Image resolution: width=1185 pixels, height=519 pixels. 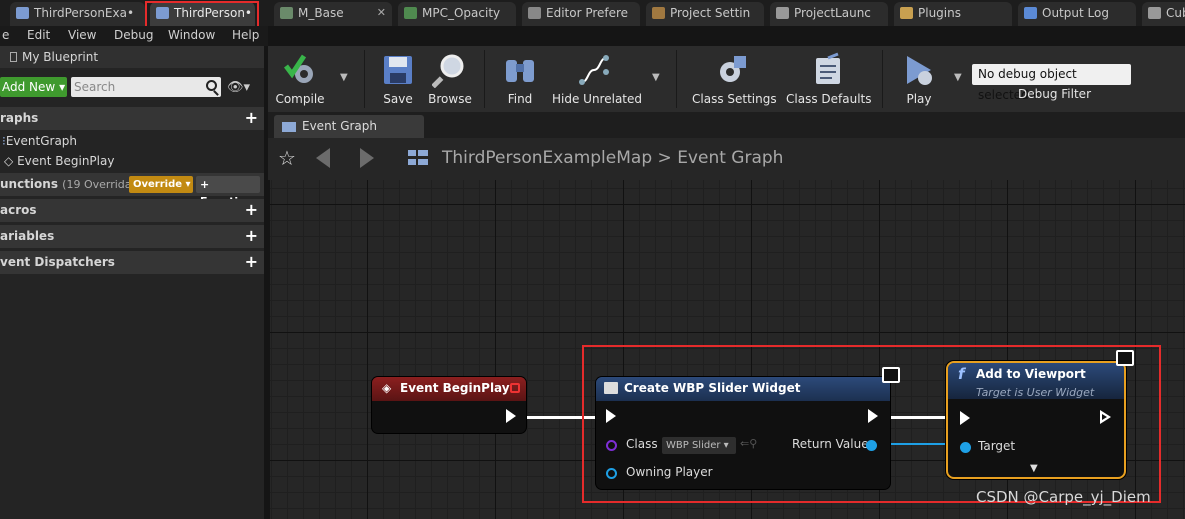 What do you see at coordinates (82, 35) in the screenshot?
I see `menu-view: View` at bounding box center [82, 35].